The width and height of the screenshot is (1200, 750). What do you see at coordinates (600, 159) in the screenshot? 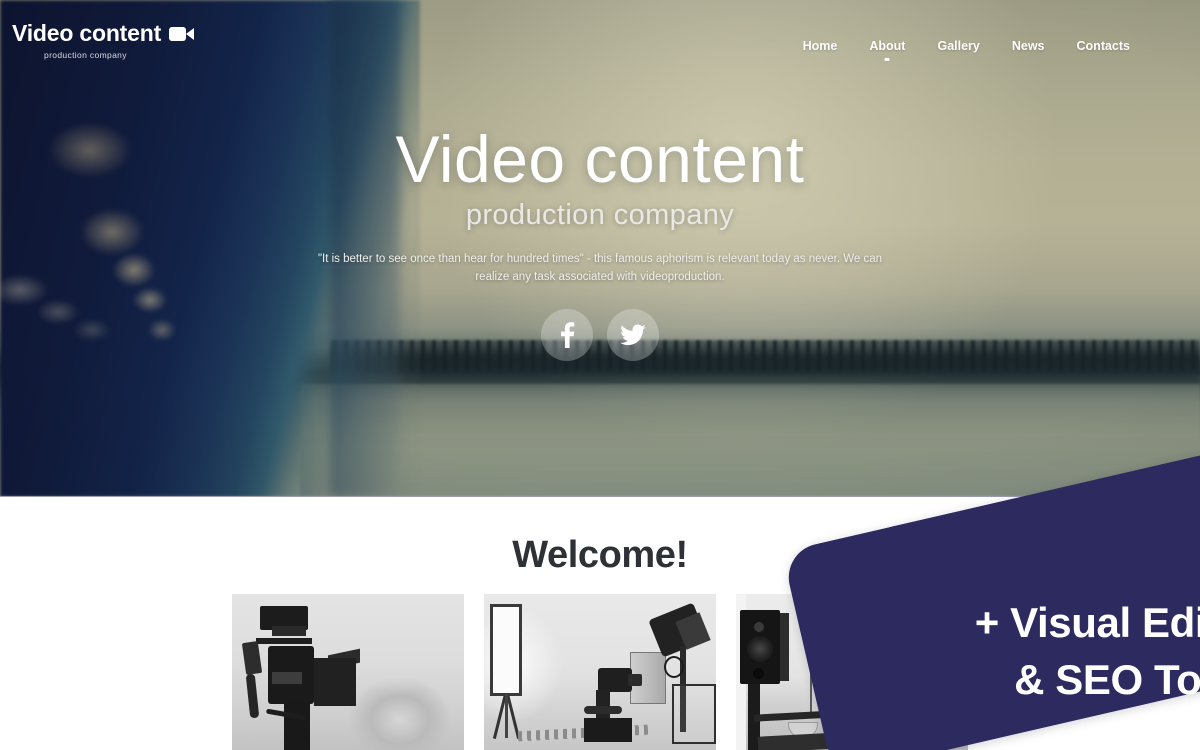
I see `hero-title: Video content` at bounding box center [600, 159].